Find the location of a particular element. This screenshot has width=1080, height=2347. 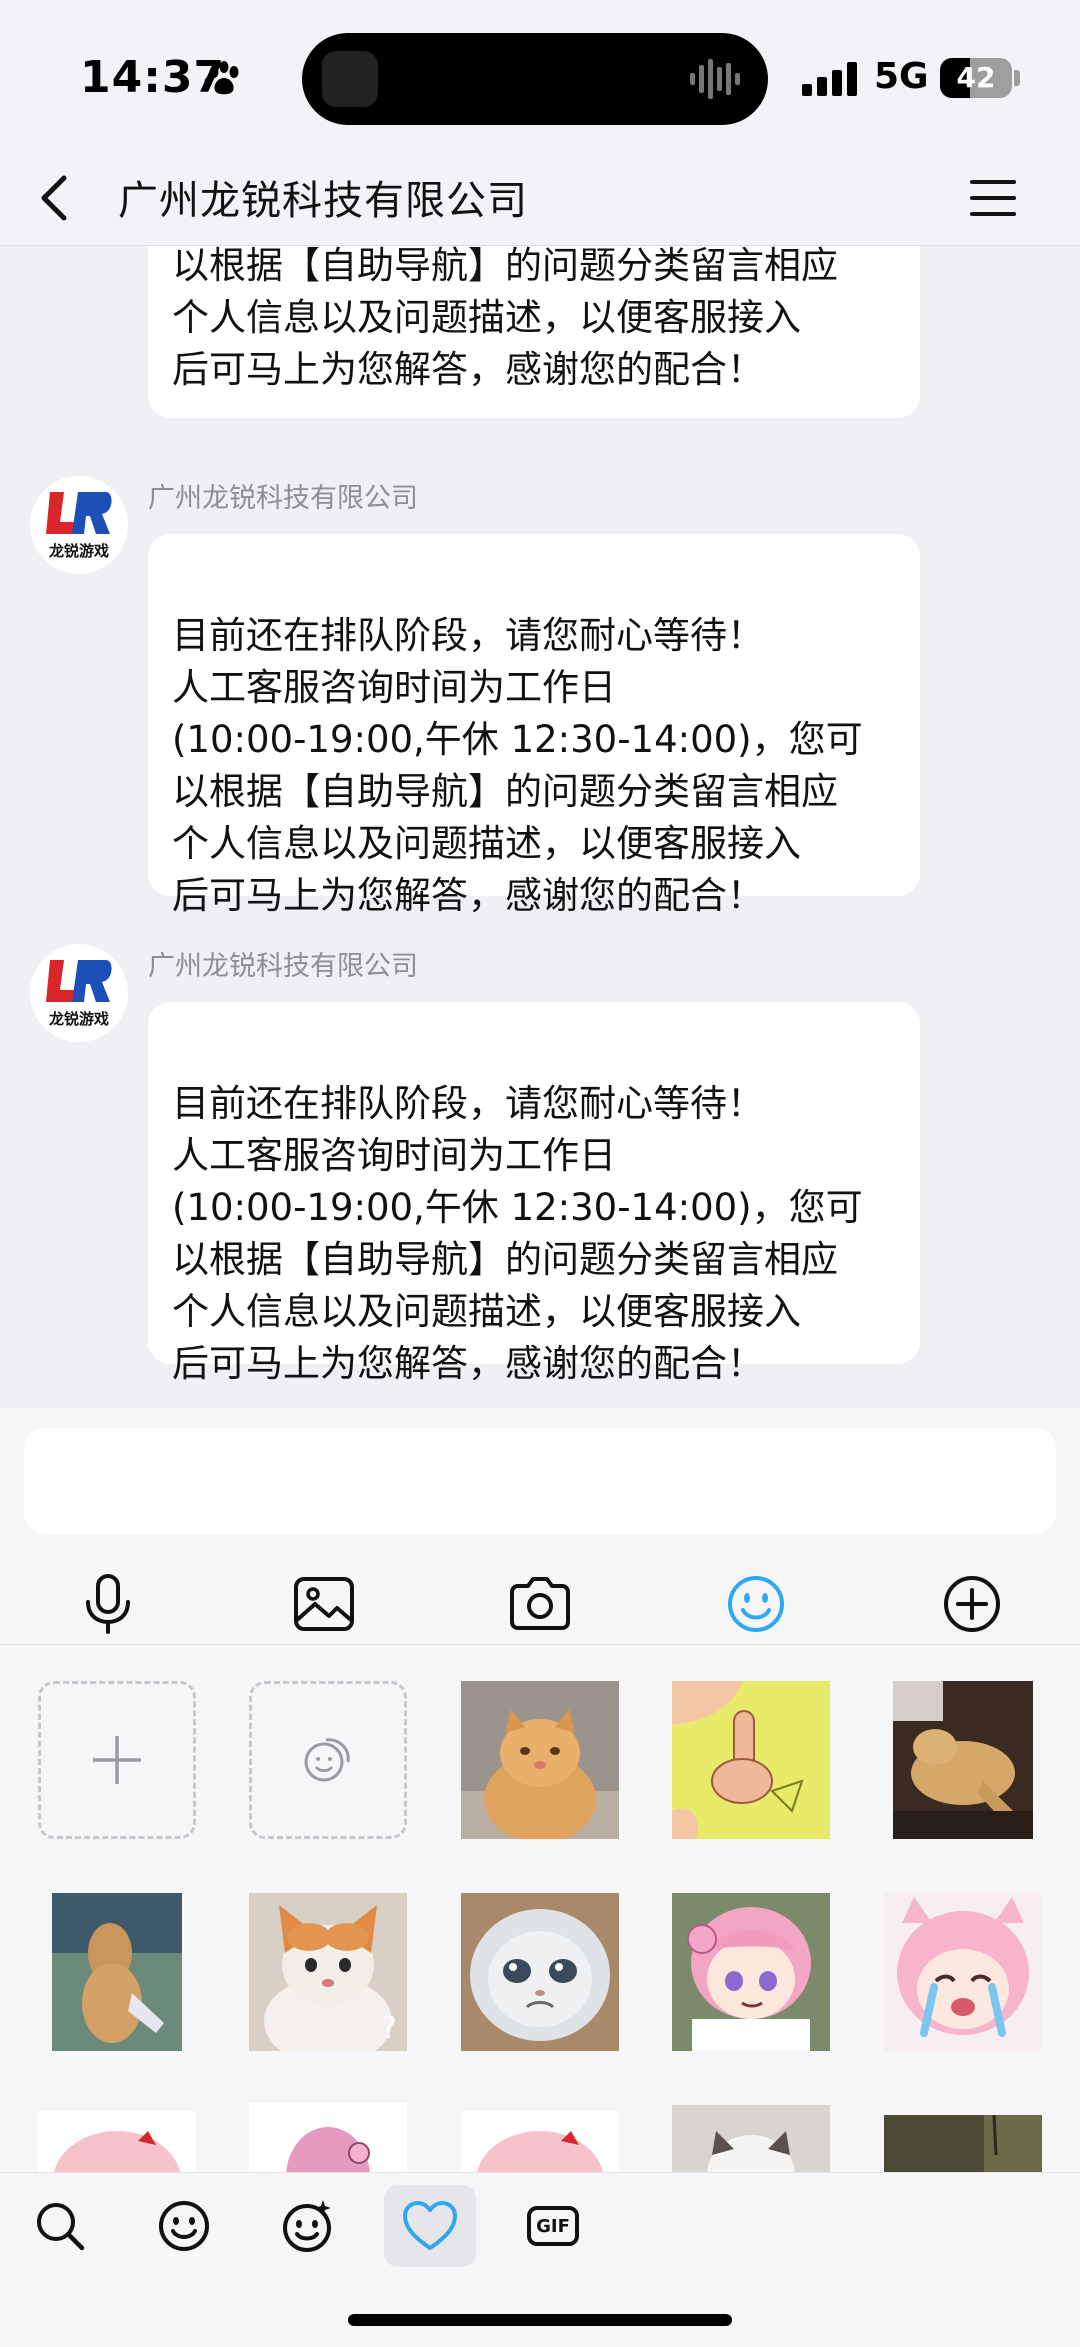

sticker-manage-button is located at coordinates (328, 1760).